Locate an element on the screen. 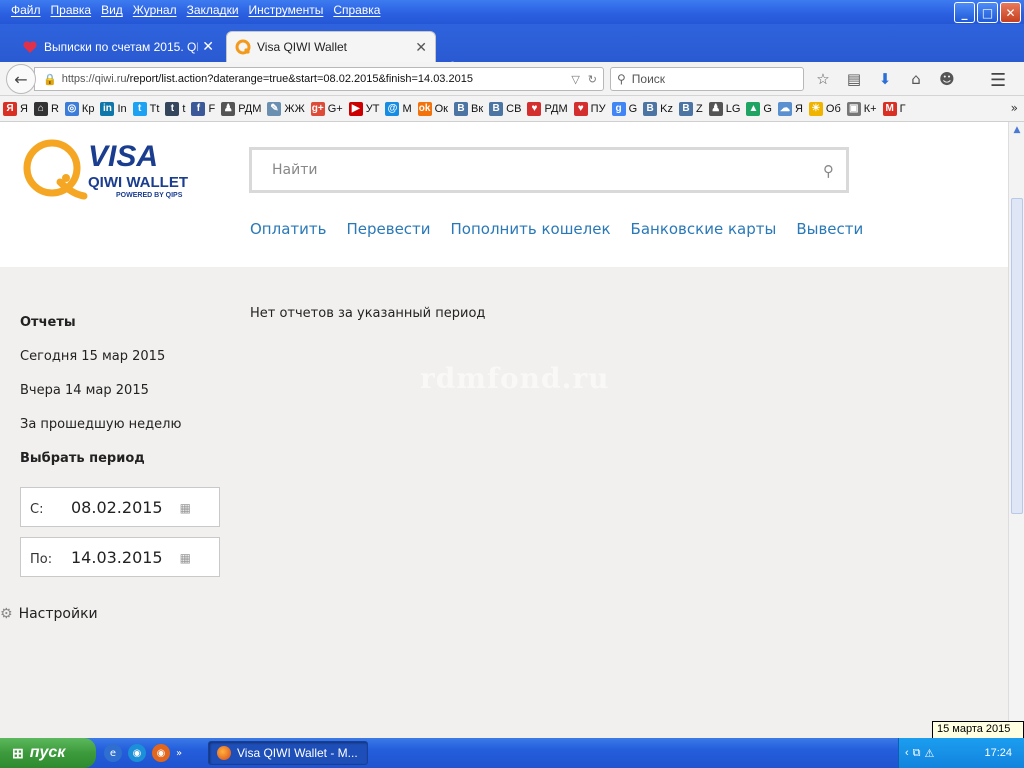  tab-statements: Выписки по счетам 2015. QI... ✕ is located at coordinates (118, 46).